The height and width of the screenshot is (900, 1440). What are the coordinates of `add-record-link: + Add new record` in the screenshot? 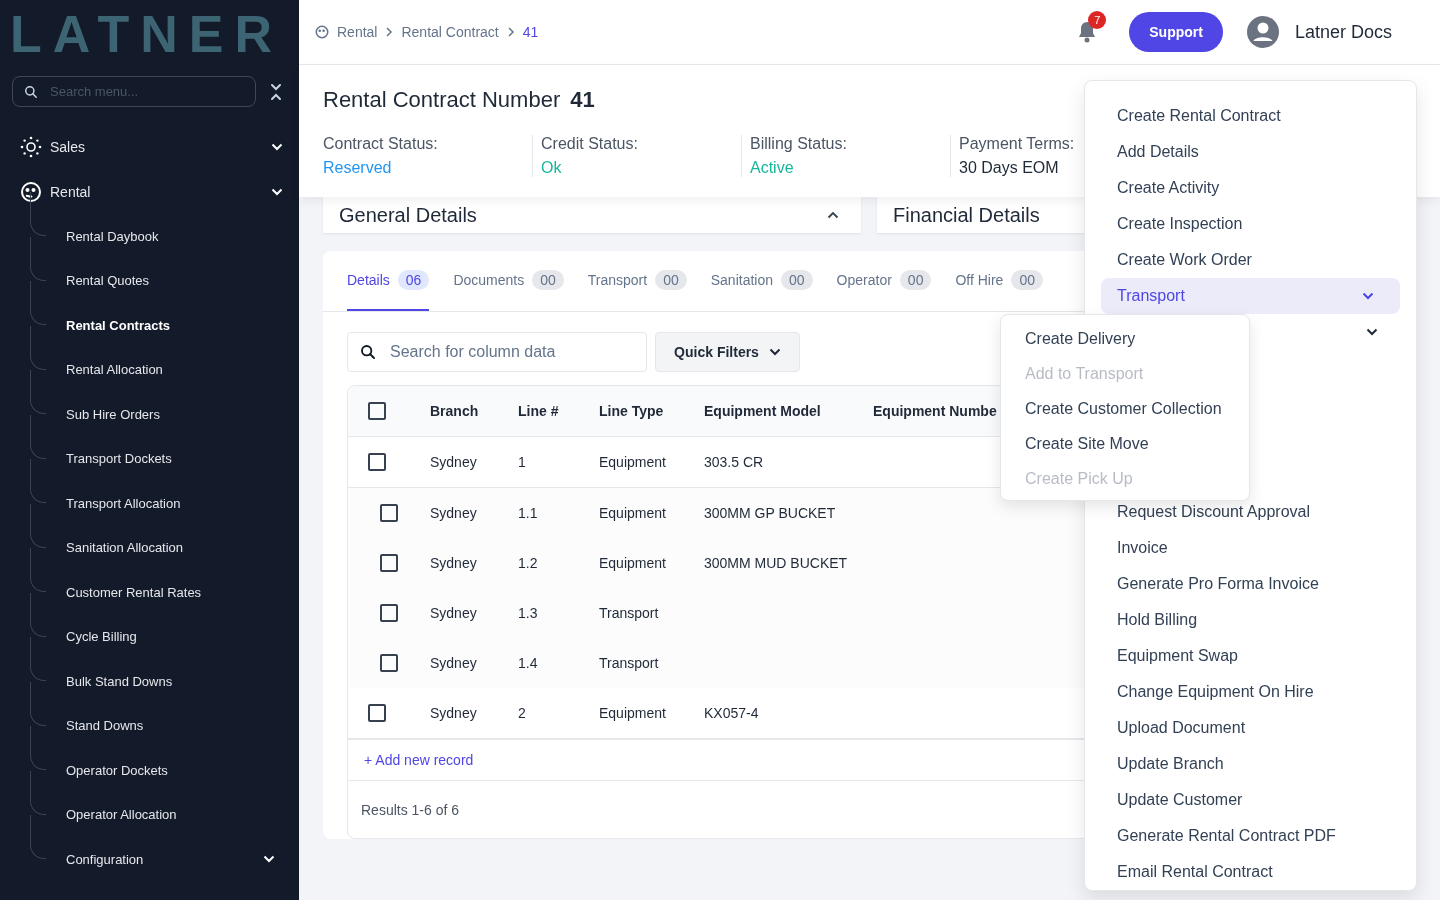 It's located at (419, 760).